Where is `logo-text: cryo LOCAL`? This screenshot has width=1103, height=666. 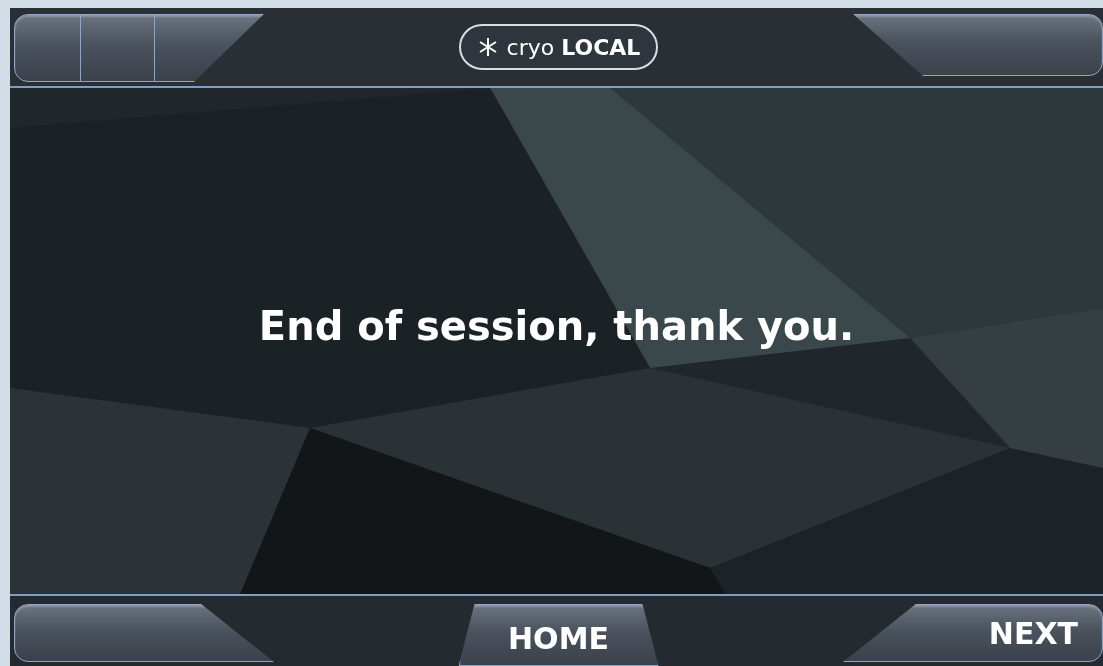
logo-text: cryo LOCAL is located at coordinates (573, 47).